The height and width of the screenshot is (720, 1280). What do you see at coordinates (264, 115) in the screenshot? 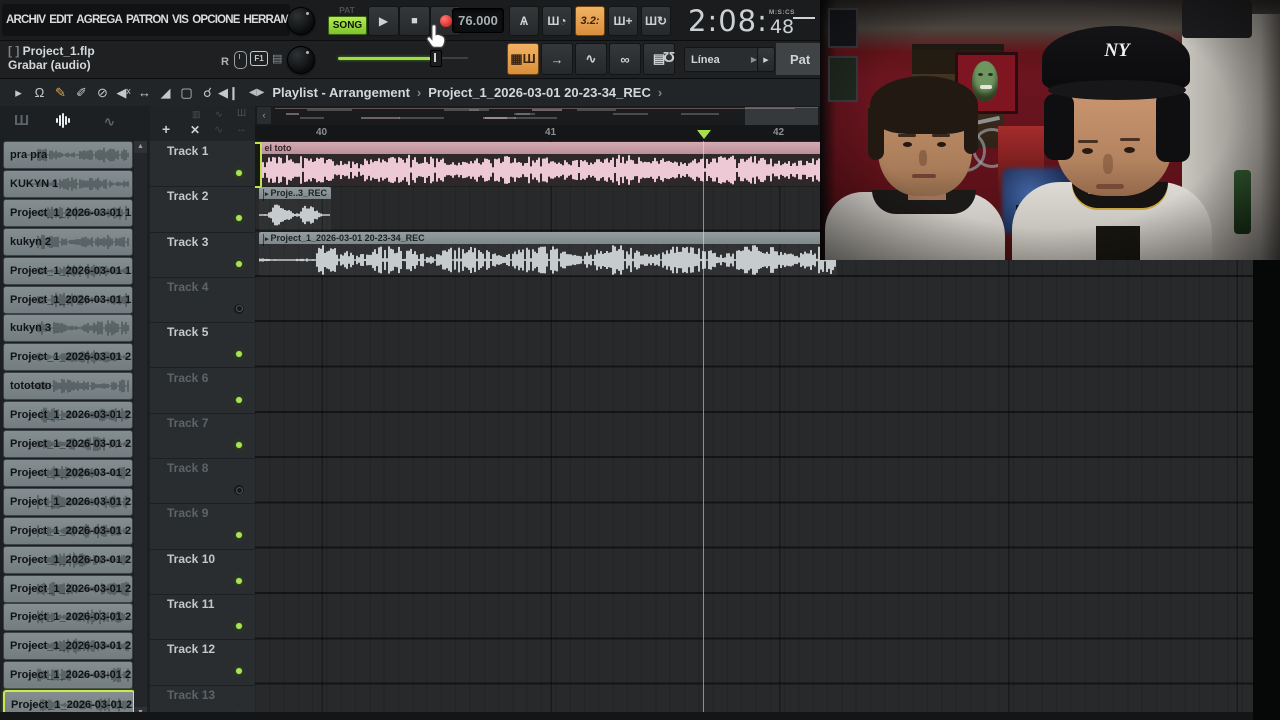
I see `overview-scroll-left-icon: ‹` at bounding box center [264, 115].